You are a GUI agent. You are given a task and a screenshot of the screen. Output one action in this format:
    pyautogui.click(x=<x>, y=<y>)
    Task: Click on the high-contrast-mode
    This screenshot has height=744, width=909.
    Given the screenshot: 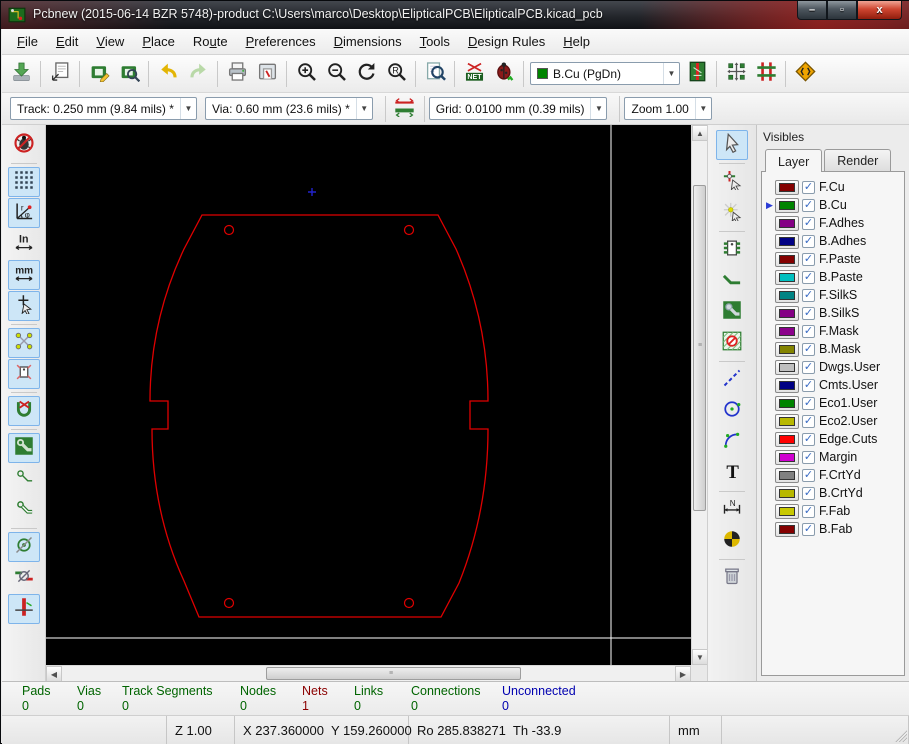 What is the action you would take?
    pyautogui.click(x=24, y=578)
    